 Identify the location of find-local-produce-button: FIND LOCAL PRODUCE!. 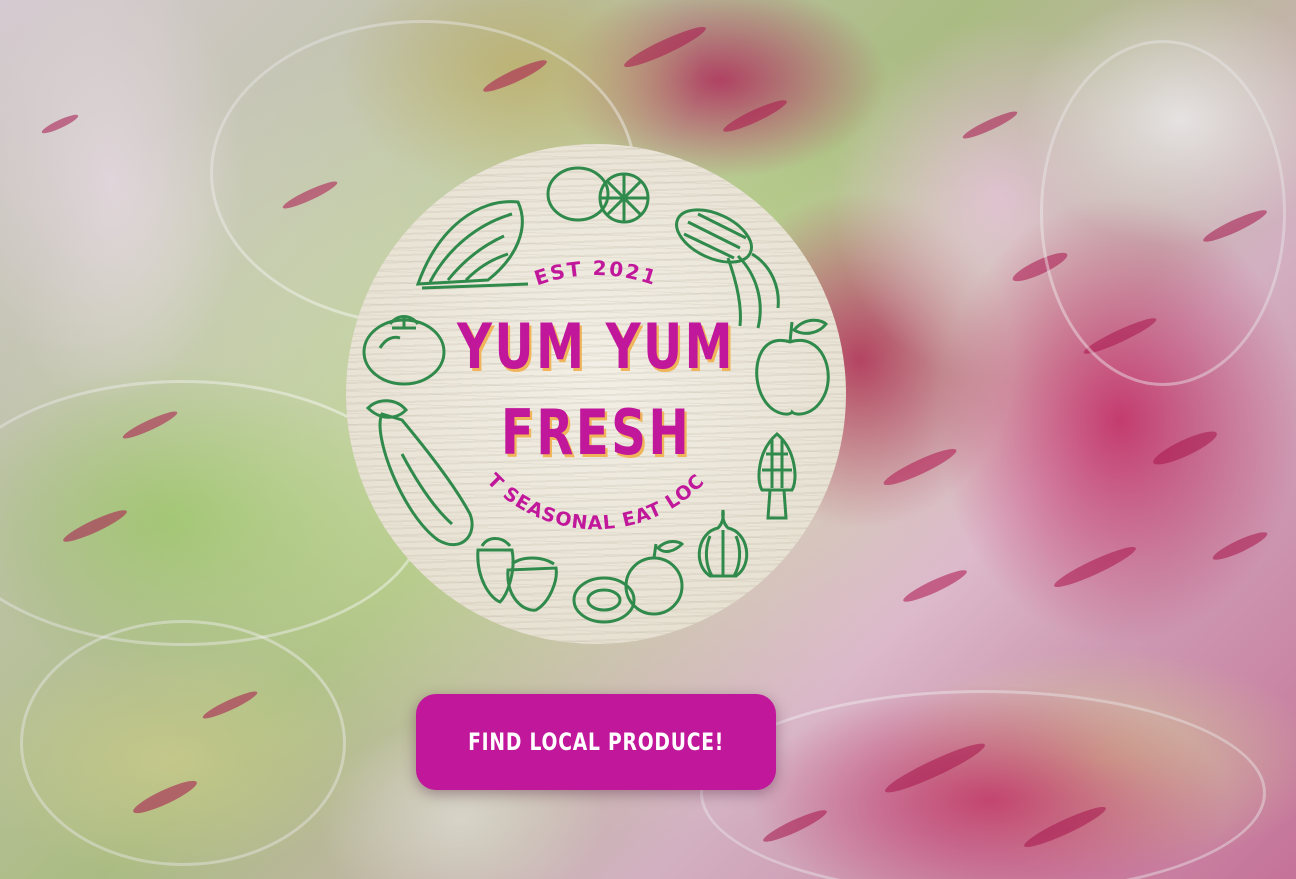
(596, 742).